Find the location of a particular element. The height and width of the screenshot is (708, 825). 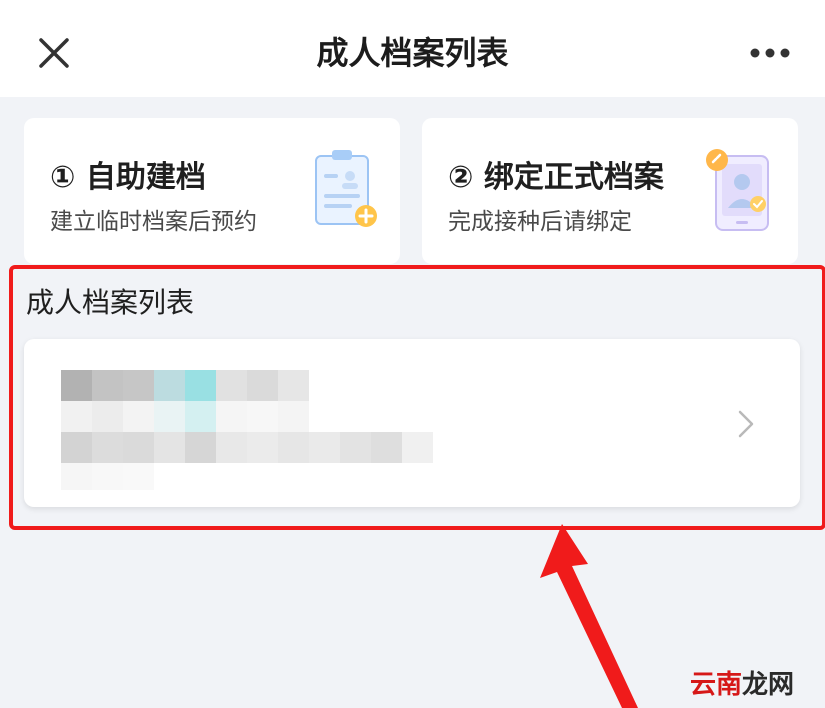

bind-official-archive-card: ② 绑定正式档案 完成接种后请绑定 is located at coordinates (610, 191).